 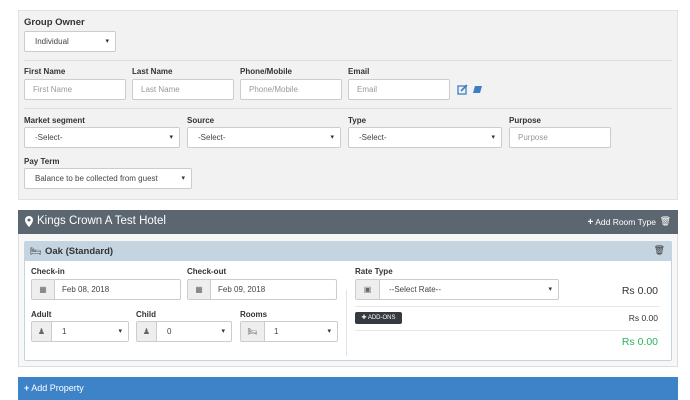 What do you see at coordinates (80, 331) in the screenshot?
I see `adult-select: ♟ 1` at bounding box center [80, 331].